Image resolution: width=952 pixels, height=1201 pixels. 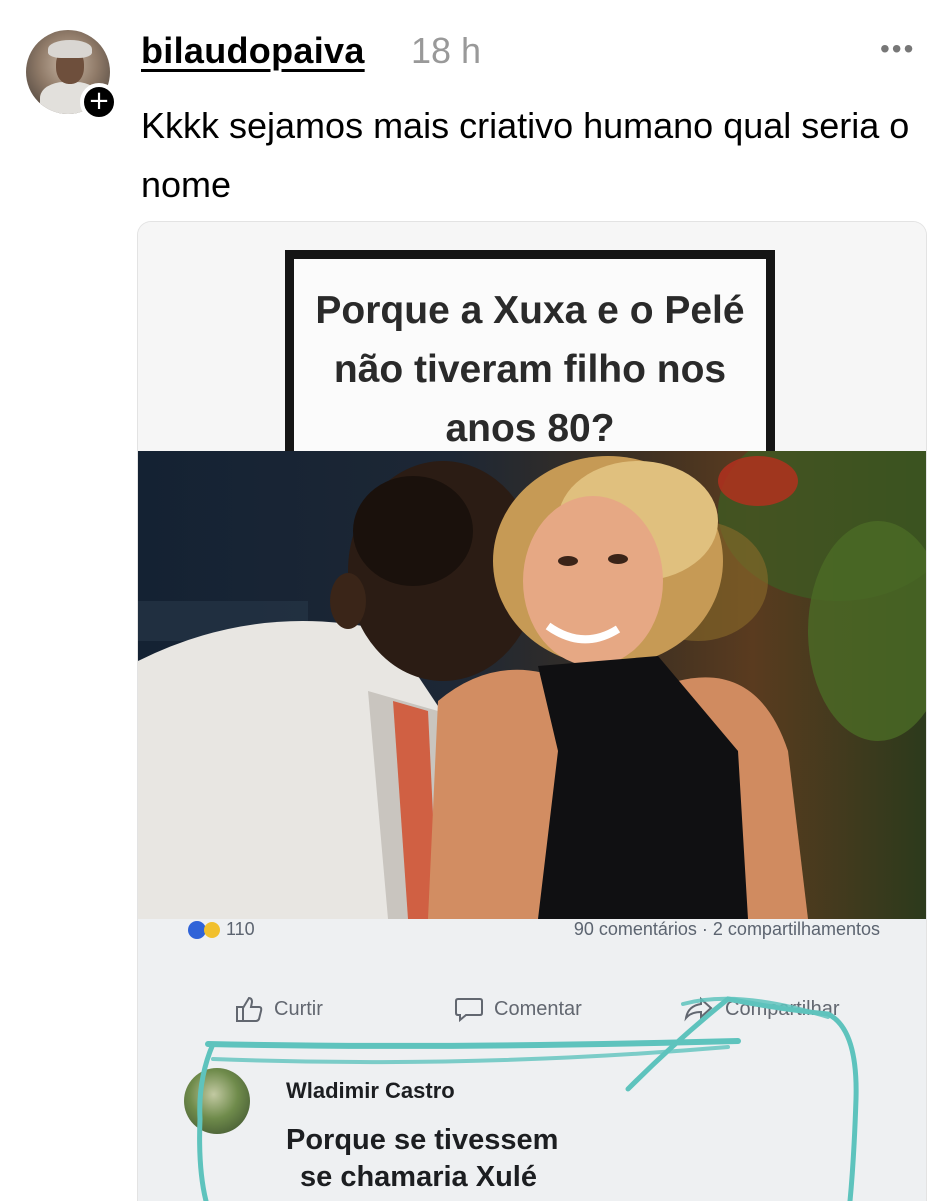 What do you see at coordinates (897, 49) in the screenshot?
I see `more-options-icon: •••` at bounding box center [897, 49].